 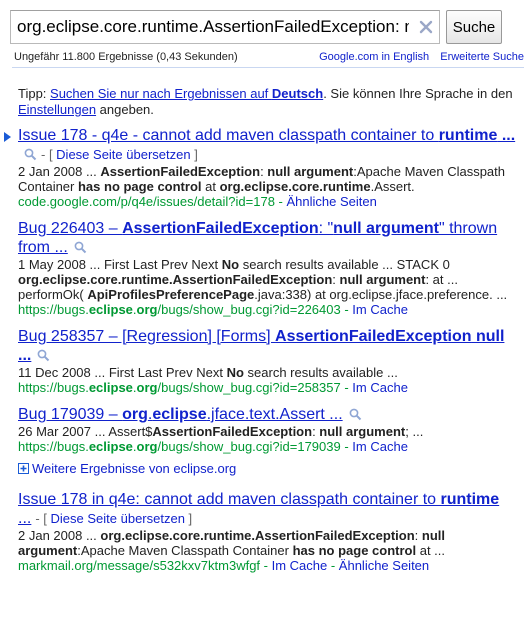 What do you see at coordinates (266, 468) in the screenshot?
I see `more-results: Weitere Ergebnisse von eclipse.org` at bounding box center [266, 468].